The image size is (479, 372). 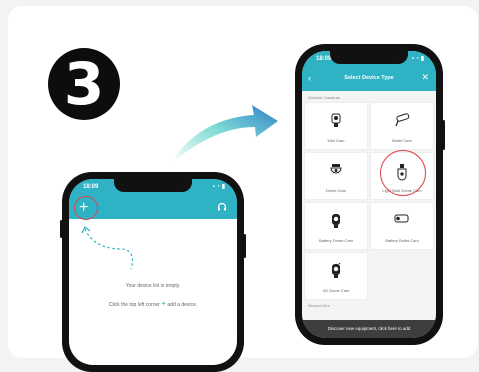 What do you see at coordinates (402, 240) in the screenshot?
I see `device-label: Battery Bullet Cam` at bounding box center [402, 240].